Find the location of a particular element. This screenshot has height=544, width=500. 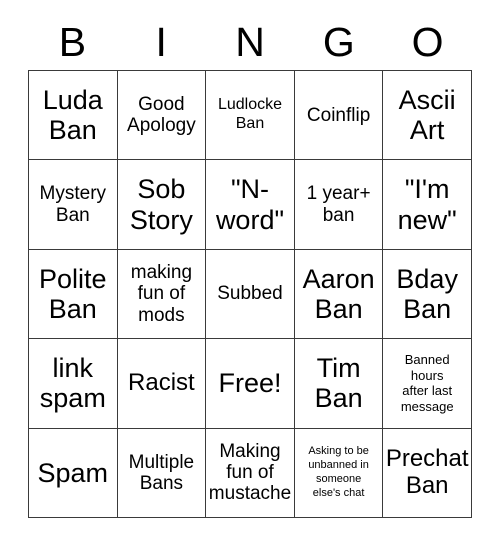

bingo-cell: making fun of mods is located at coordinates (162, 294).